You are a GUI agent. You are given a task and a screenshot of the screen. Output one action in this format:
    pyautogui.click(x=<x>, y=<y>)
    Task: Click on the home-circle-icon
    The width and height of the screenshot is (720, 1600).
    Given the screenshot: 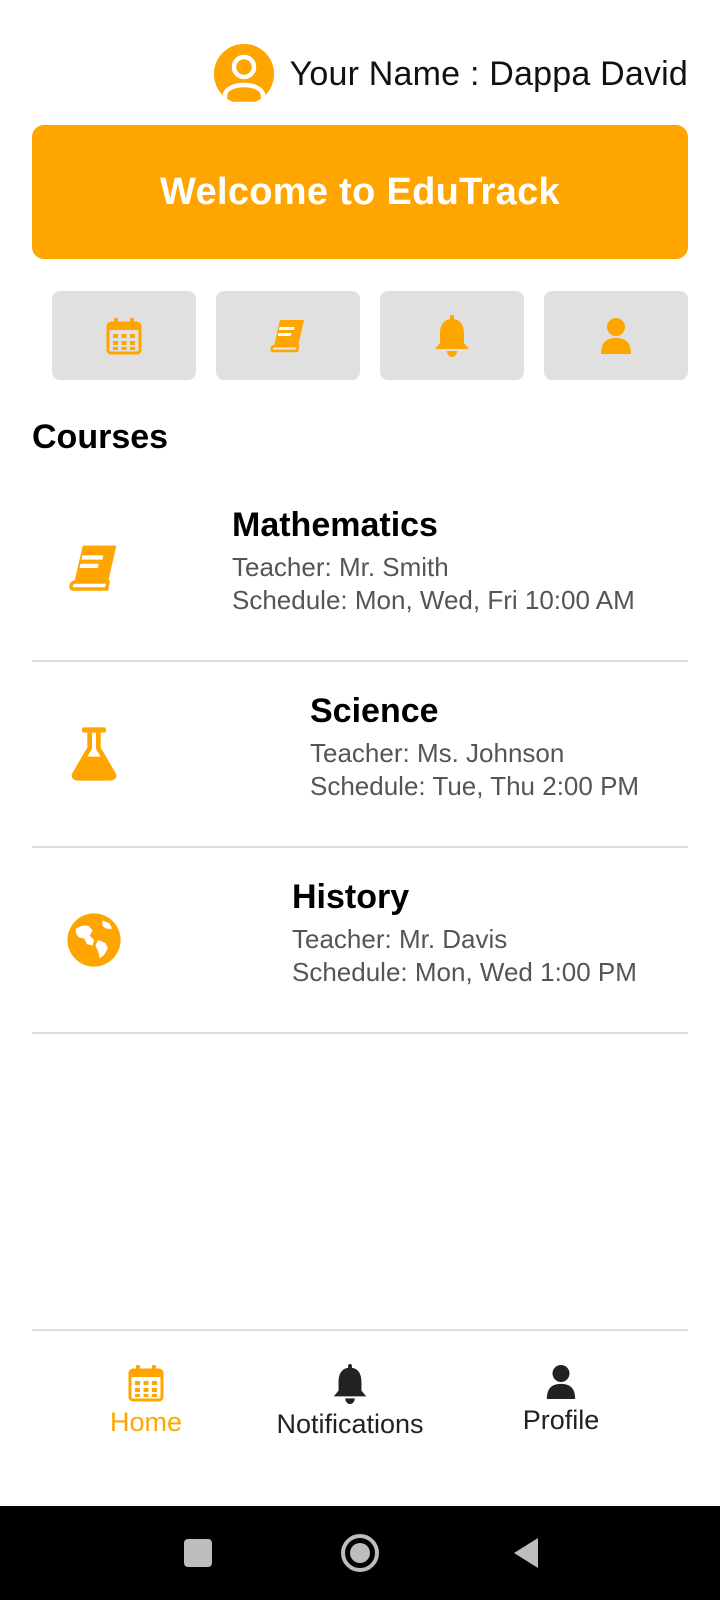 What is the action you would take?
    pyautogui.click(x=360, y=1553)
    